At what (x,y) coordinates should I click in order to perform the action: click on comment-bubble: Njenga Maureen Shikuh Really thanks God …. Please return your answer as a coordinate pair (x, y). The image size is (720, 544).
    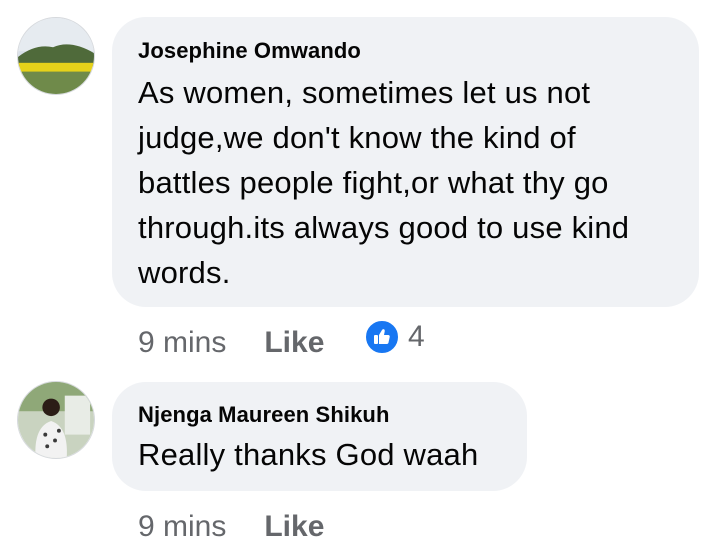
    Looking at the image, I should click on (319, 436).